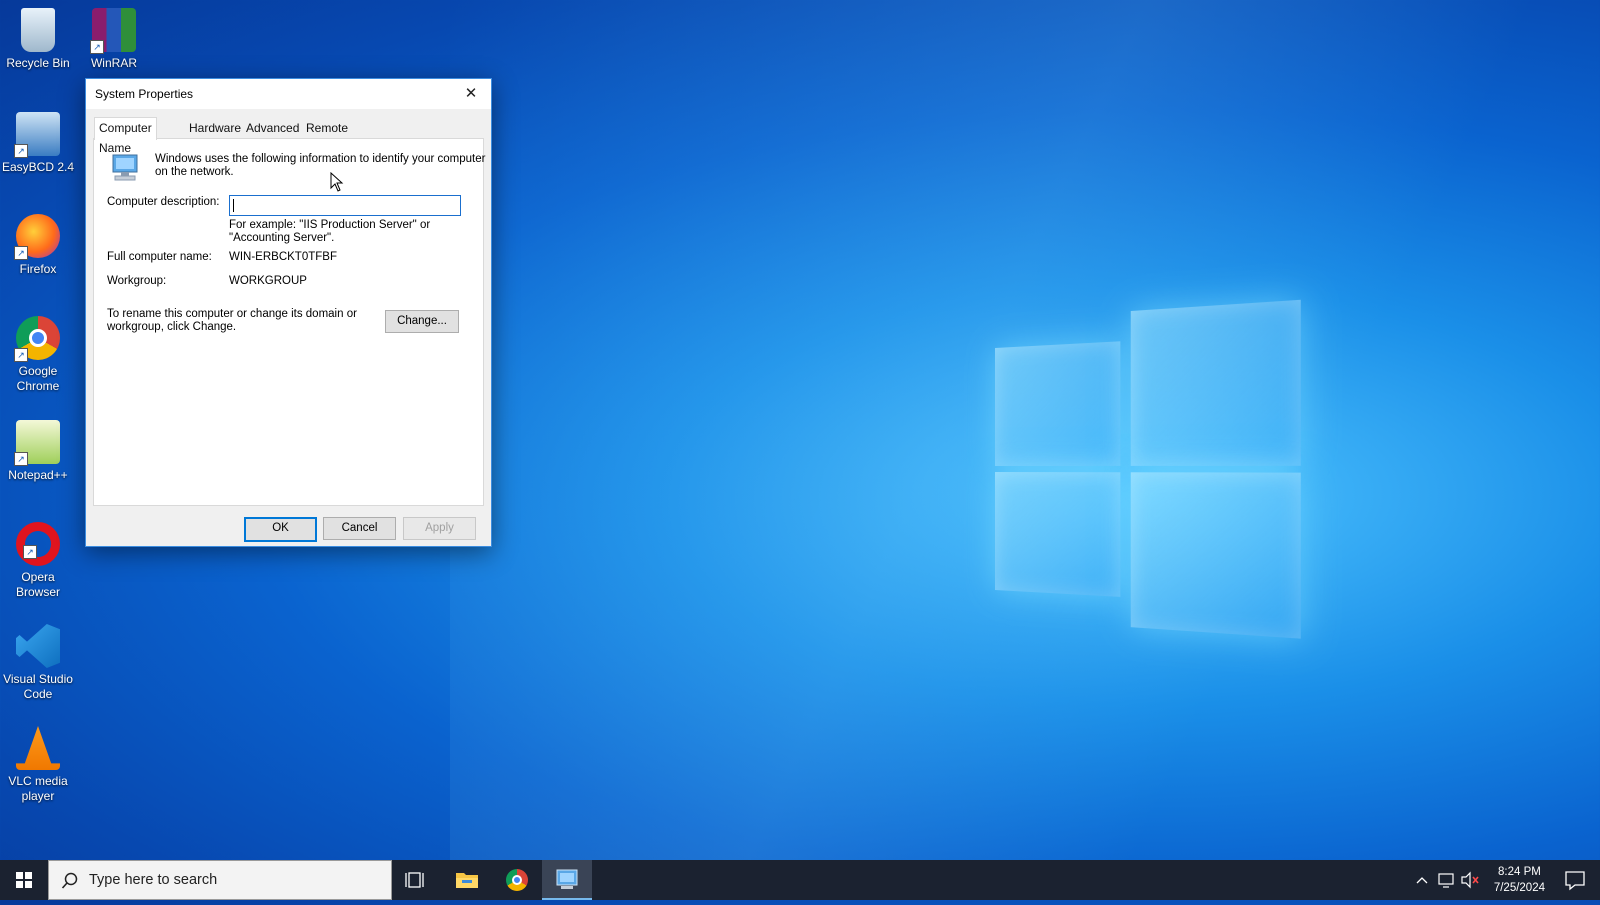 Image resolution: width=1600 pixels, height=905 pixels. What do you see at coordinates (144, 94) in the screenshot?
I see `dialog-title: System Properties` at bounding box center [144, 94].